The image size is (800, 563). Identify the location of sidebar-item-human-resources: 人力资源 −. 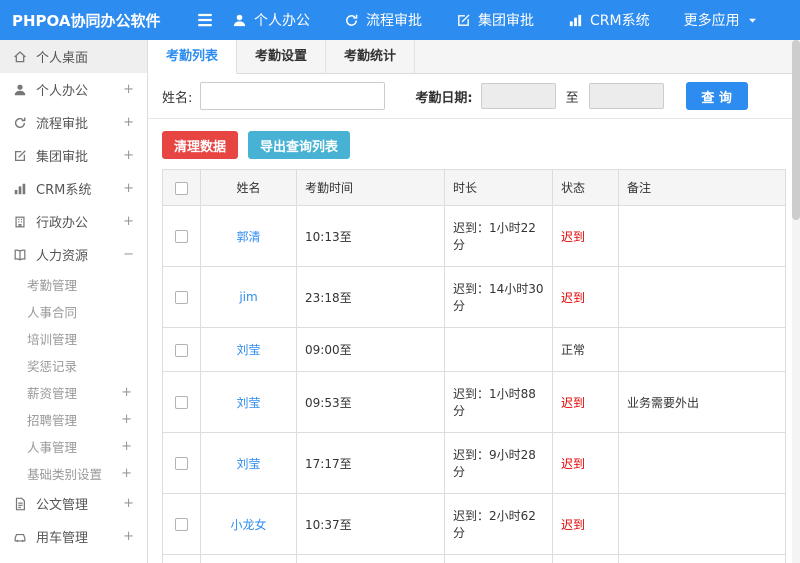
(73, 254).